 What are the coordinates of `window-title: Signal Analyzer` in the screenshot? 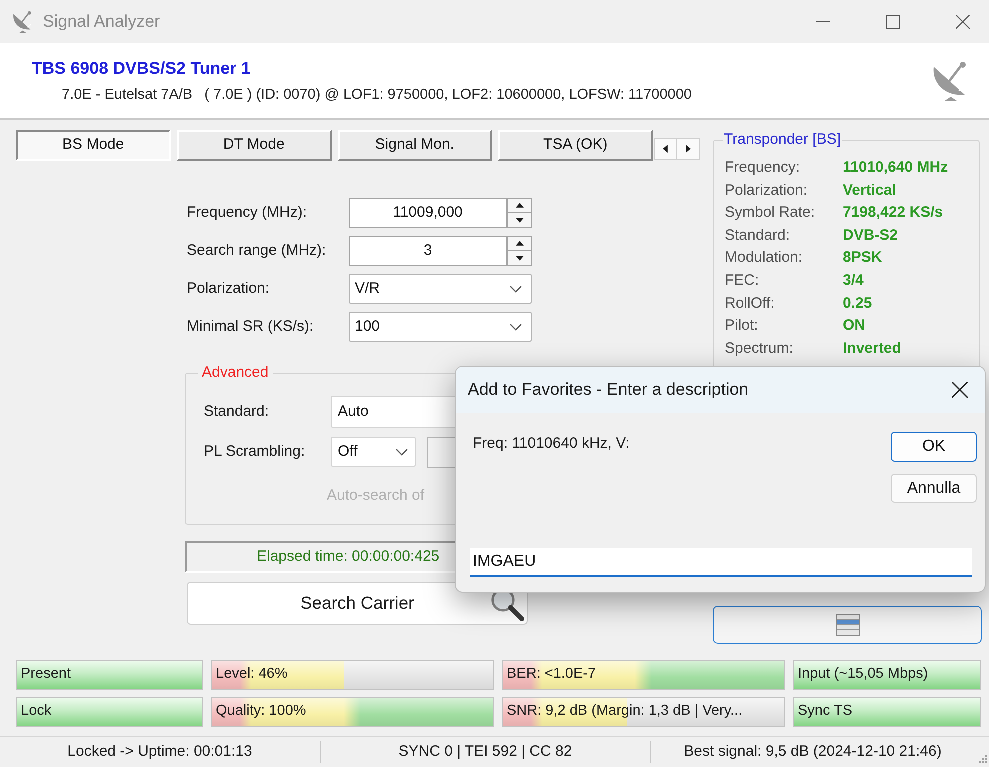 It's located at (101, 21).